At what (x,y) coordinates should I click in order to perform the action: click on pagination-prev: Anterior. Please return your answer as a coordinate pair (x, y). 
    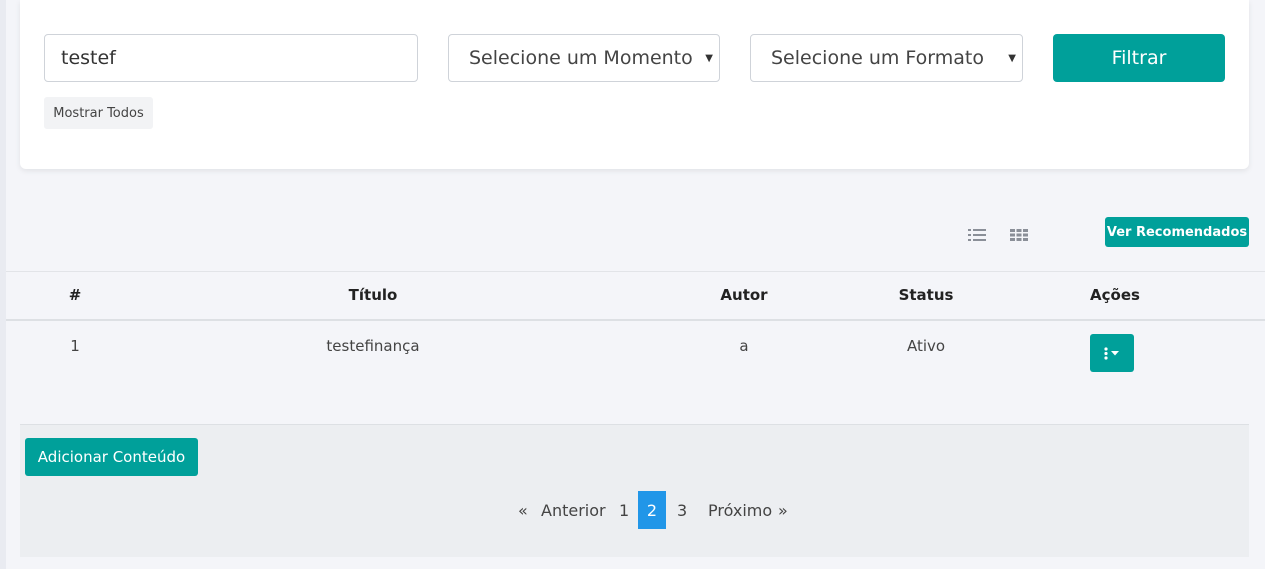
    Looking at the image, I should click on (573, 510).